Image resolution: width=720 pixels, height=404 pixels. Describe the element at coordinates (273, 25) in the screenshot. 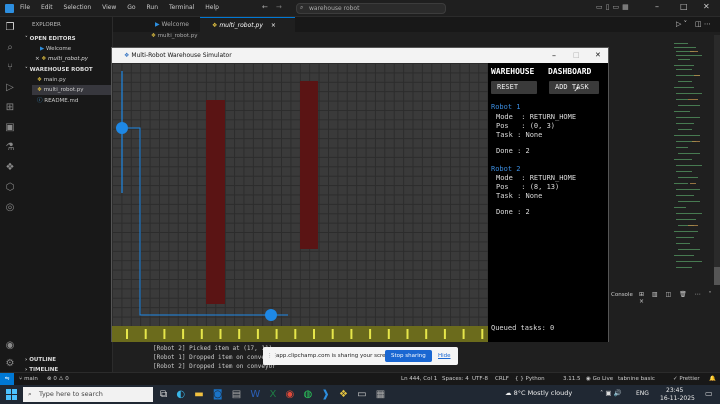

I see `close-tab-icon: ×` at that location.